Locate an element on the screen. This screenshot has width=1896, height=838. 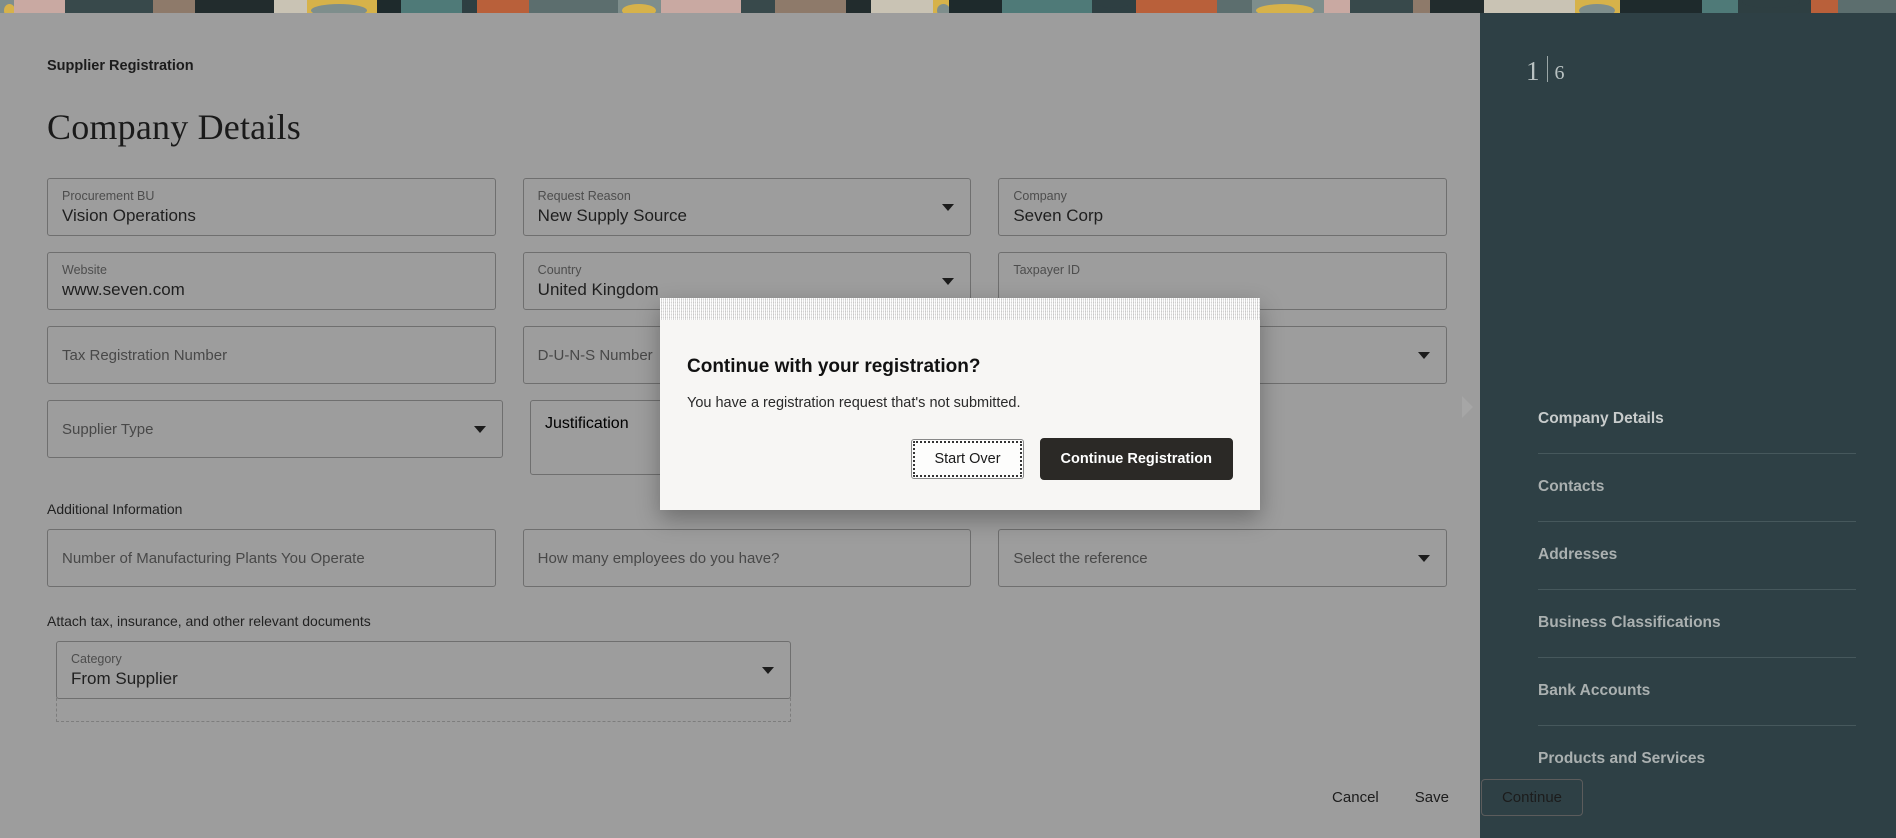
taxpayer-id-label: Taxpayer ID is located at coordinates (1047, 270).